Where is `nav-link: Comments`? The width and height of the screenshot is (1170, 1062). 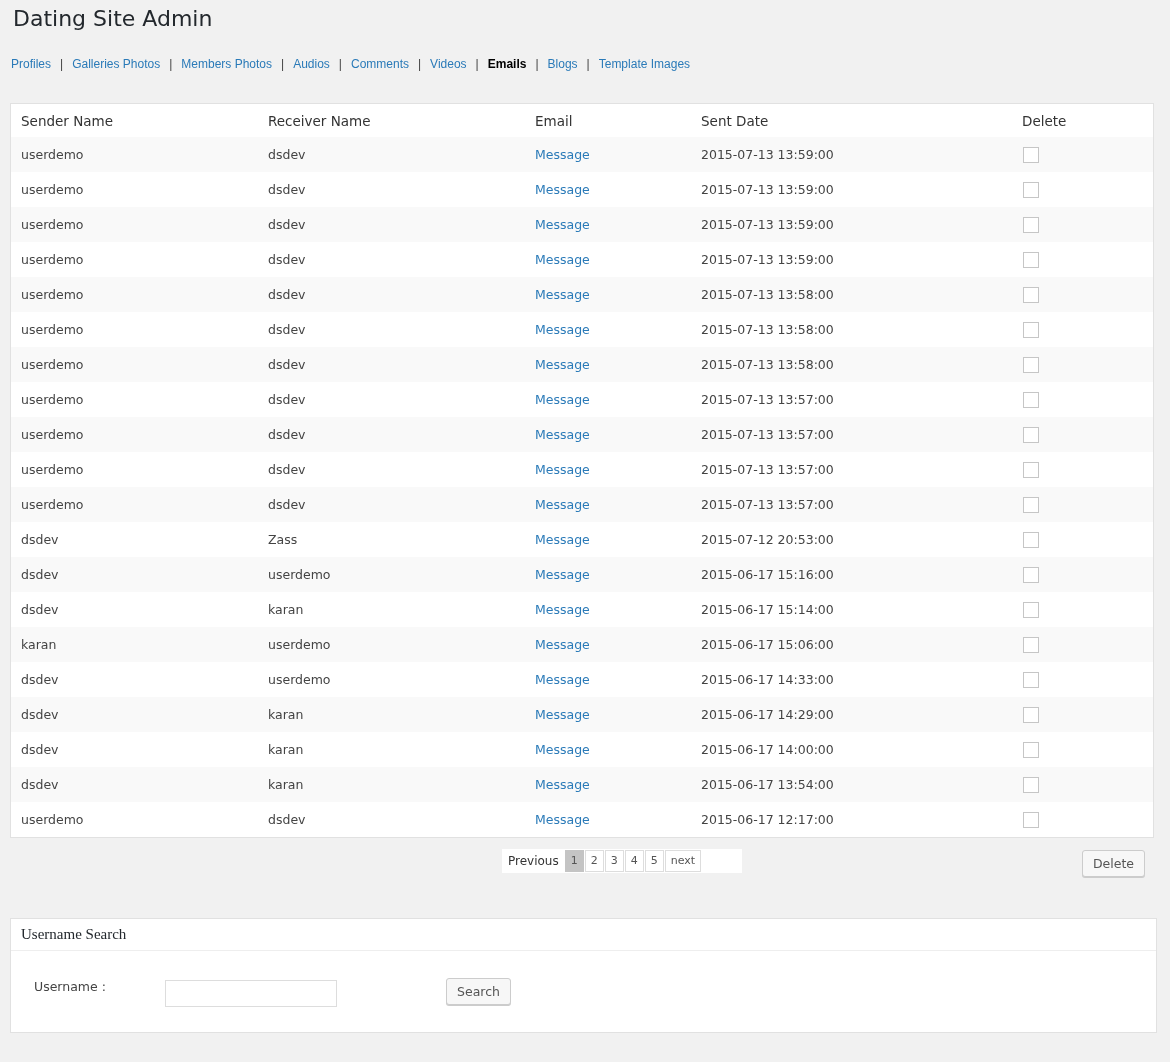 nav-link: Comments is located at coordinates (379, 64).